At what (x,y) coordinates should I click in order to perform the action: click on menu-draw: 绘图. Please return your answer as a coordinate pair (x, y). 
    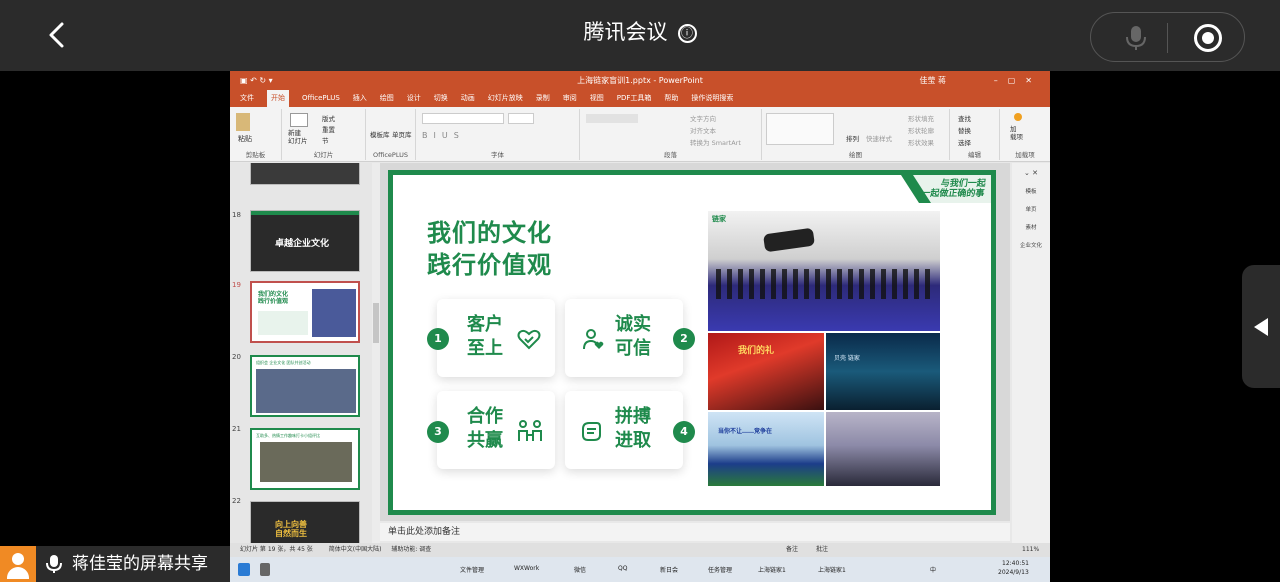
    Looking at the image, I should click on (387, 98).